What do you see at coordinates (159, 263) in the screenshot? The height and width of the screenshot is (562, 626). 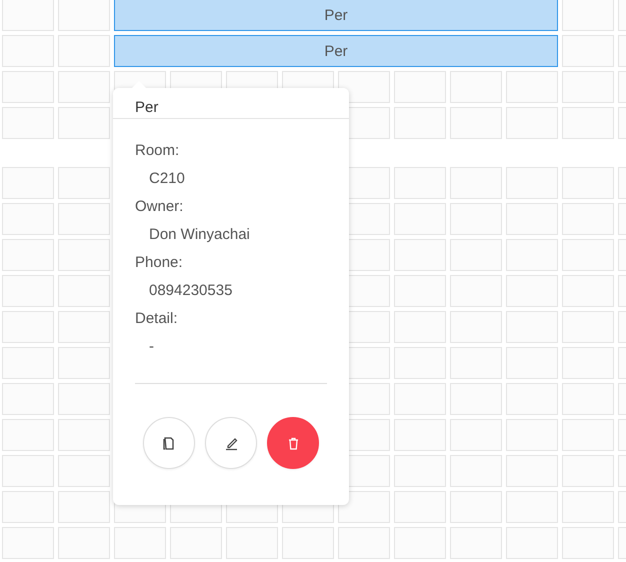 I see `field-label: Phone:` at bounding box center [159, 263].